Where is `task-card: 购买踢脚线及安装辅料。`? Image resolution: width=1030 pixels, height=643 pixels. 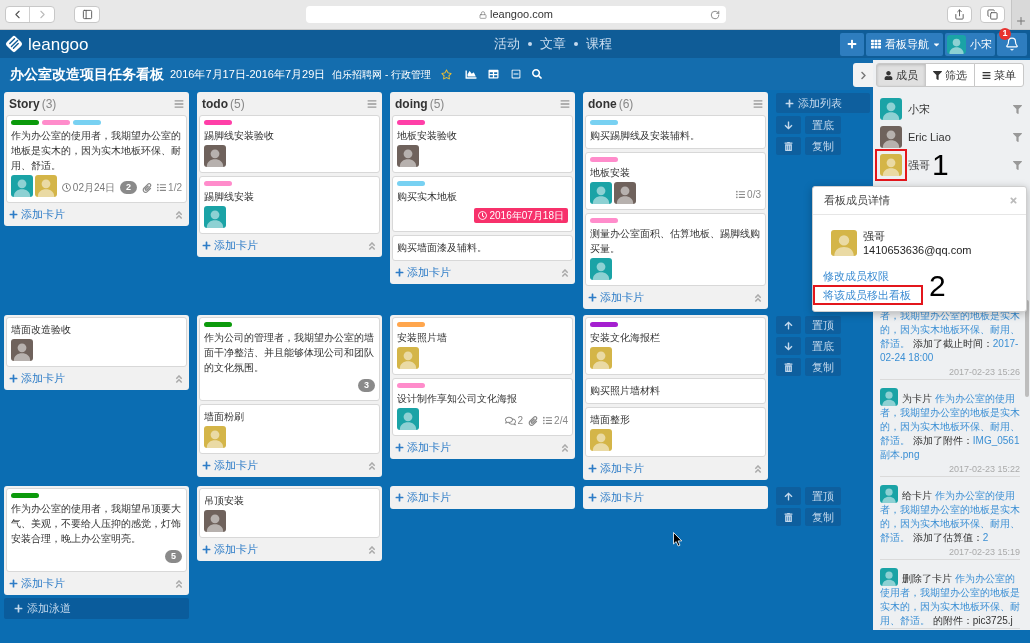
task-card: 购买踢脚线及安装辅料。 is located at coordinates (675, 132).